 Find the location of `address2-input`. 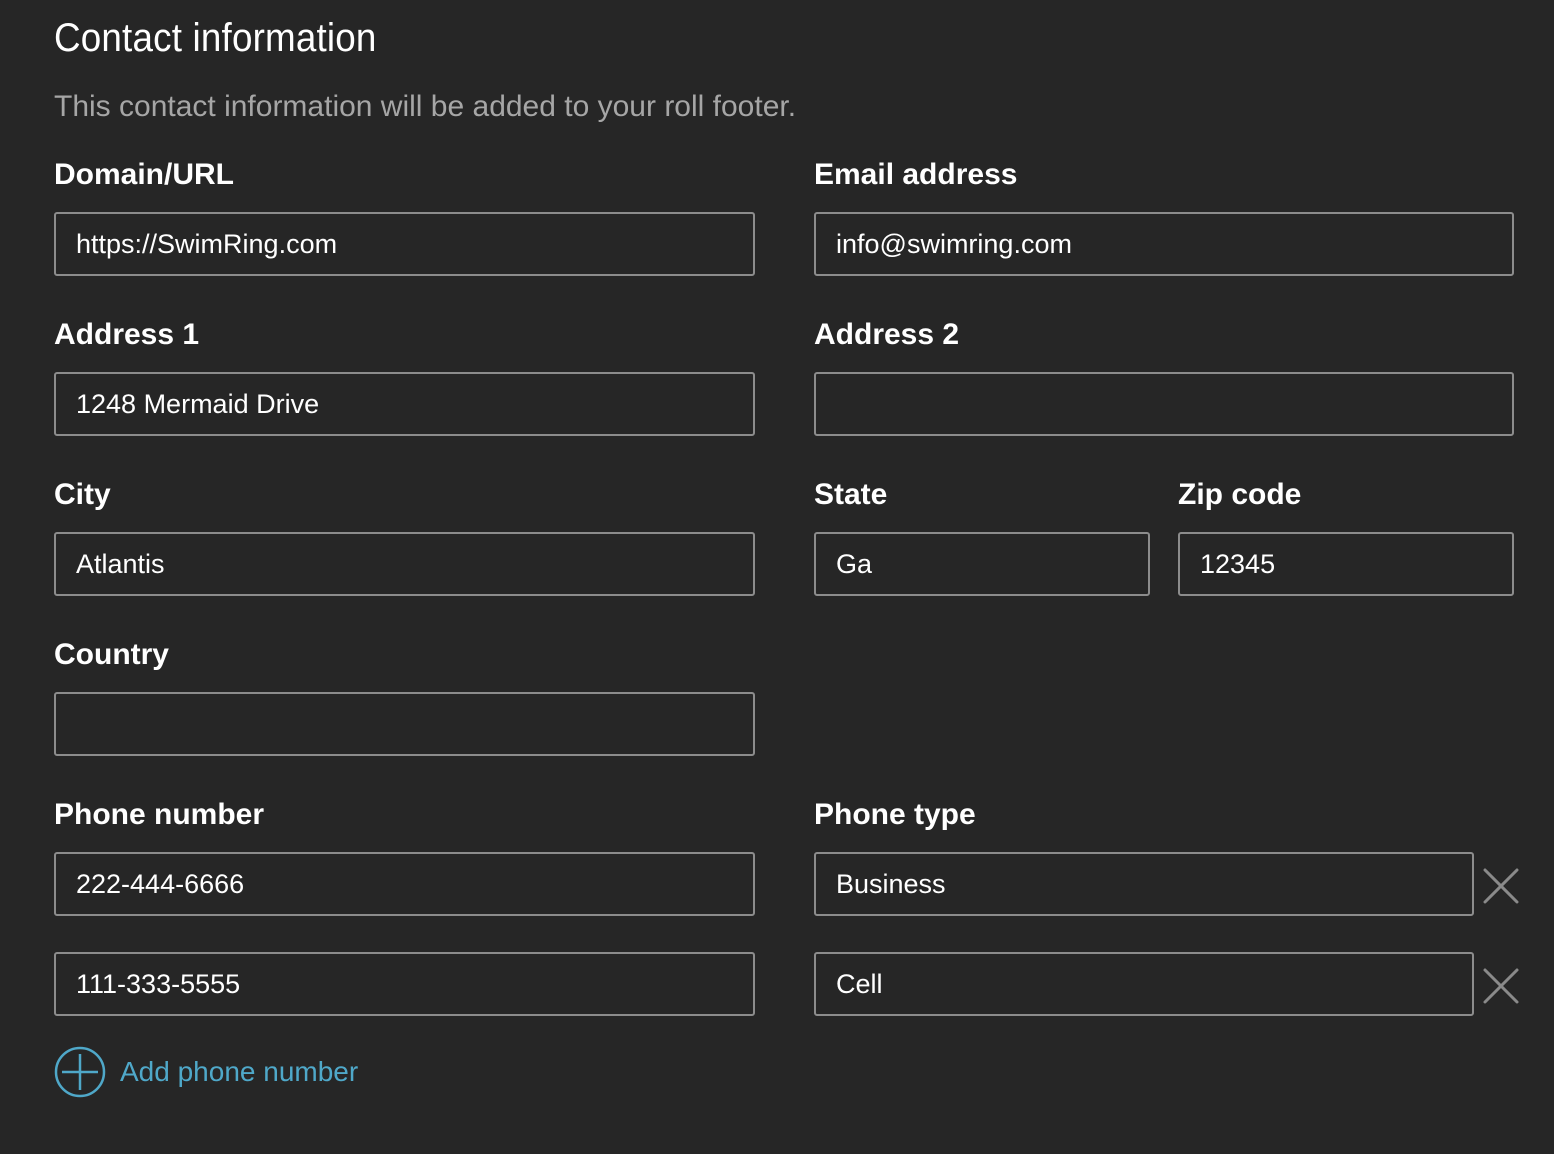

address2-input is located at coordinates (1164, 404).